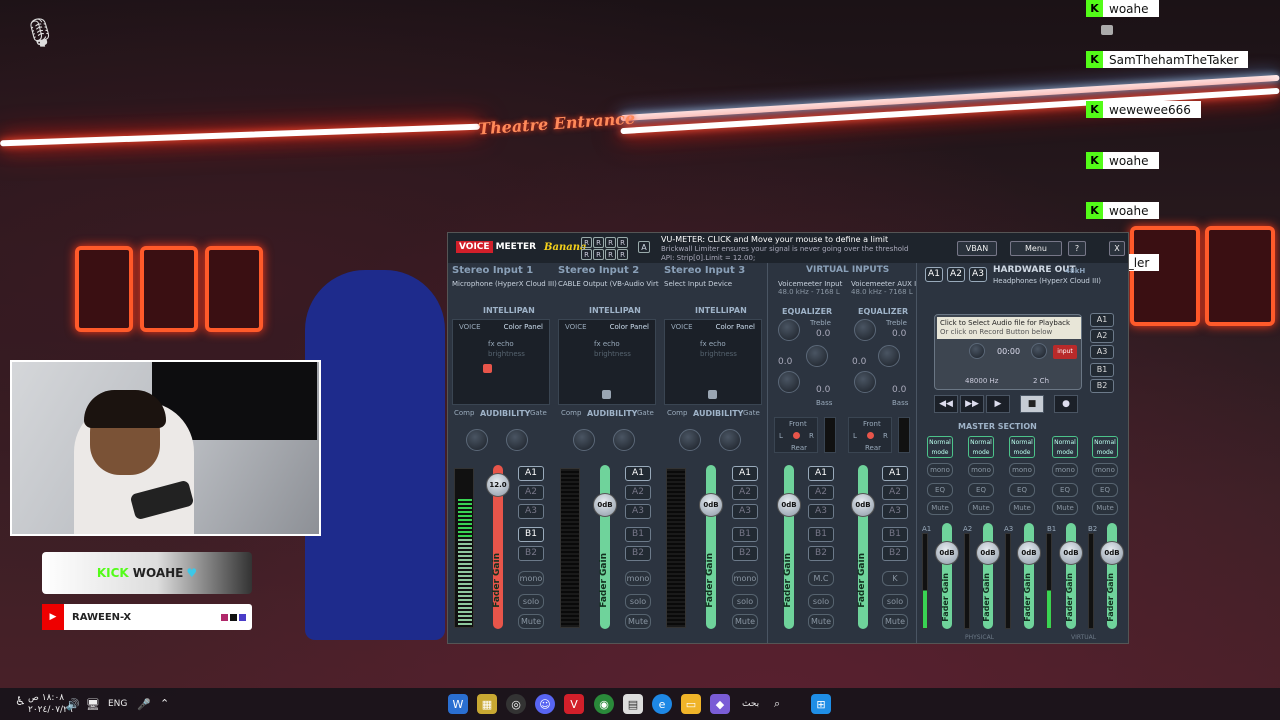 The height and width of the screenshot is (720, 1280). I want to click on spatial-pan-2: Front L R Rear, so click(870, 435).